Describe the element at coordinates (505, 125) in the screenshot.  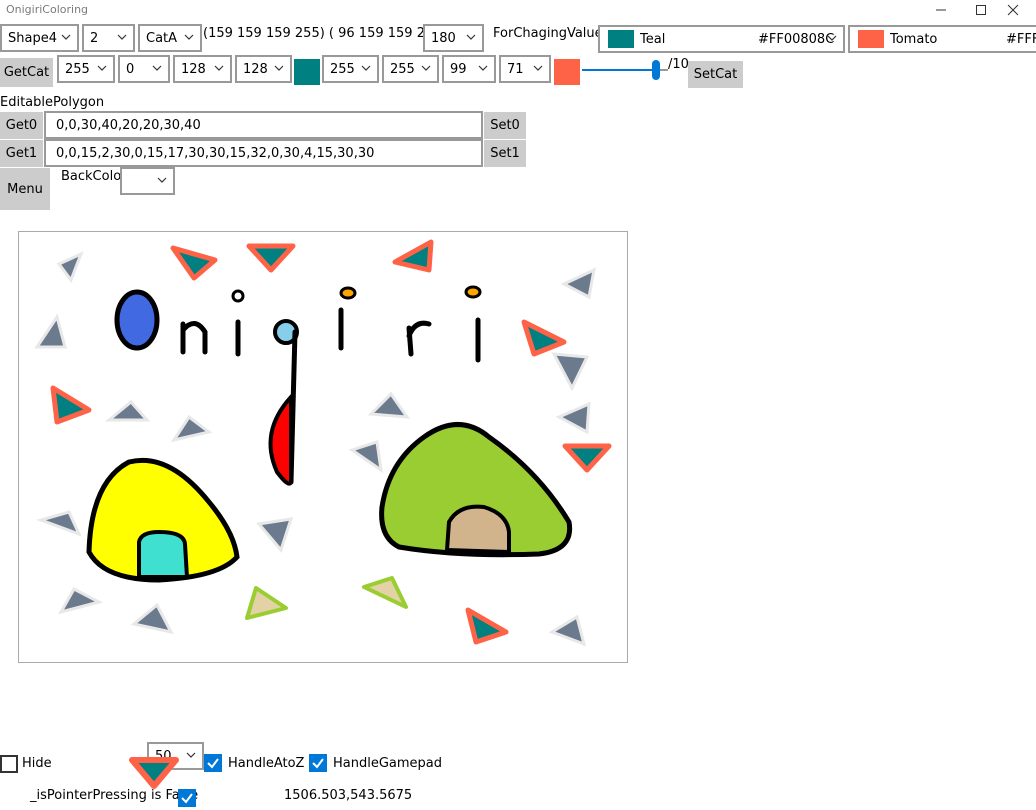
I see `set0-button: Set0` at that location.